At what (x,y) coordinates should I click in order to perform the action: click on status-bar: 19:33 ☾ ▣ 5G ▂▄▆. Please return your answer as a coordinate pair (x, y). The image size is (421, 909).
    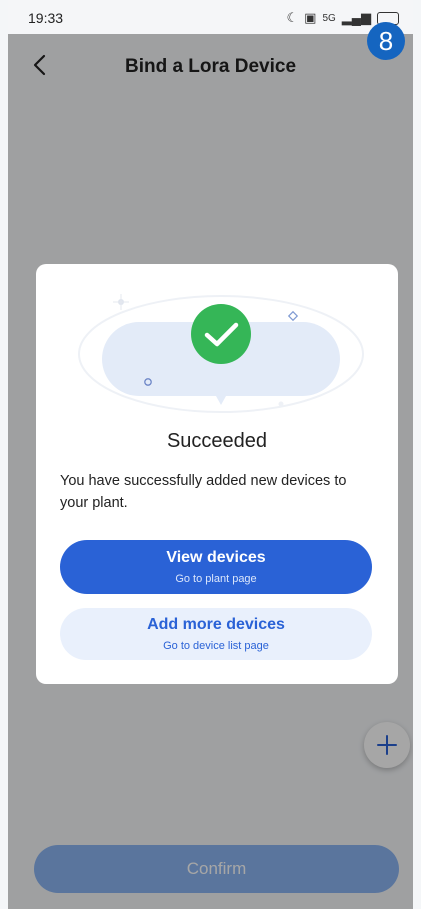
    Looking at the image, I should click on (210, 17).